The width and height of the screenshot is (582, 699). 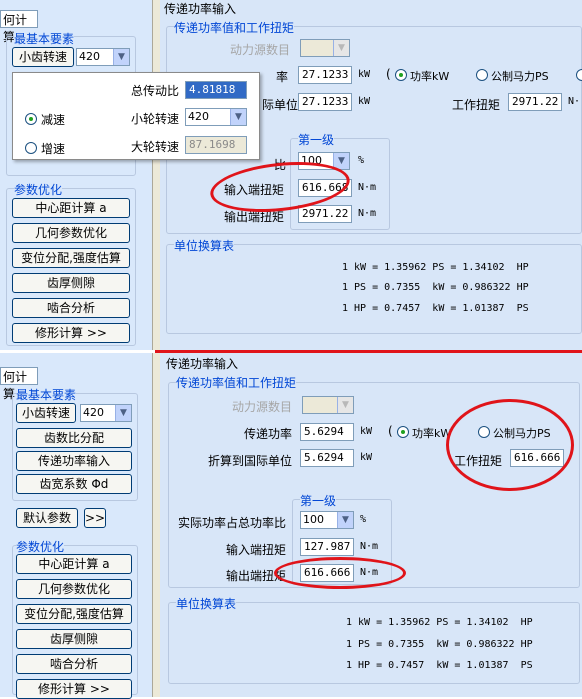 I want to click on popup-radio-reduce, so click(x=31, y=119).